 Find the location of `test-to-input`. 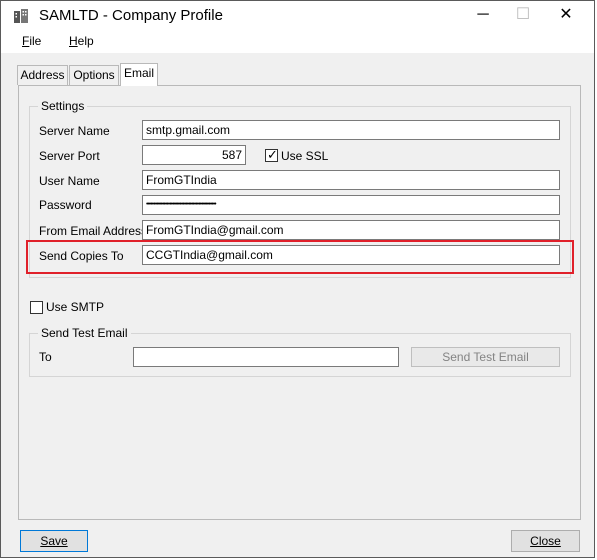

test-to-input is located at coordinates (266, 357).